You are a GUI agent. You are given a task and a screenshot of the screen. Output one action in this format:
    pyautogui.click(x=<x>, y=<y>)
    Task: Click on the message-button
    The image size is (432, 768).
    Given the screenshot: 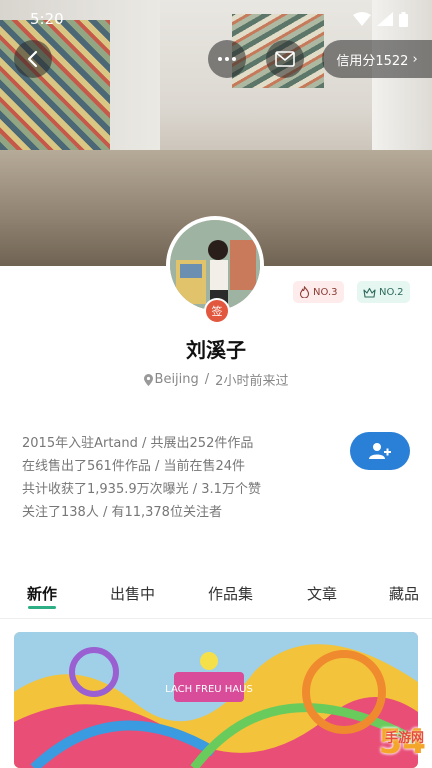 What is the action you would take?
    pyautogui.click(x=285, y=59)
    